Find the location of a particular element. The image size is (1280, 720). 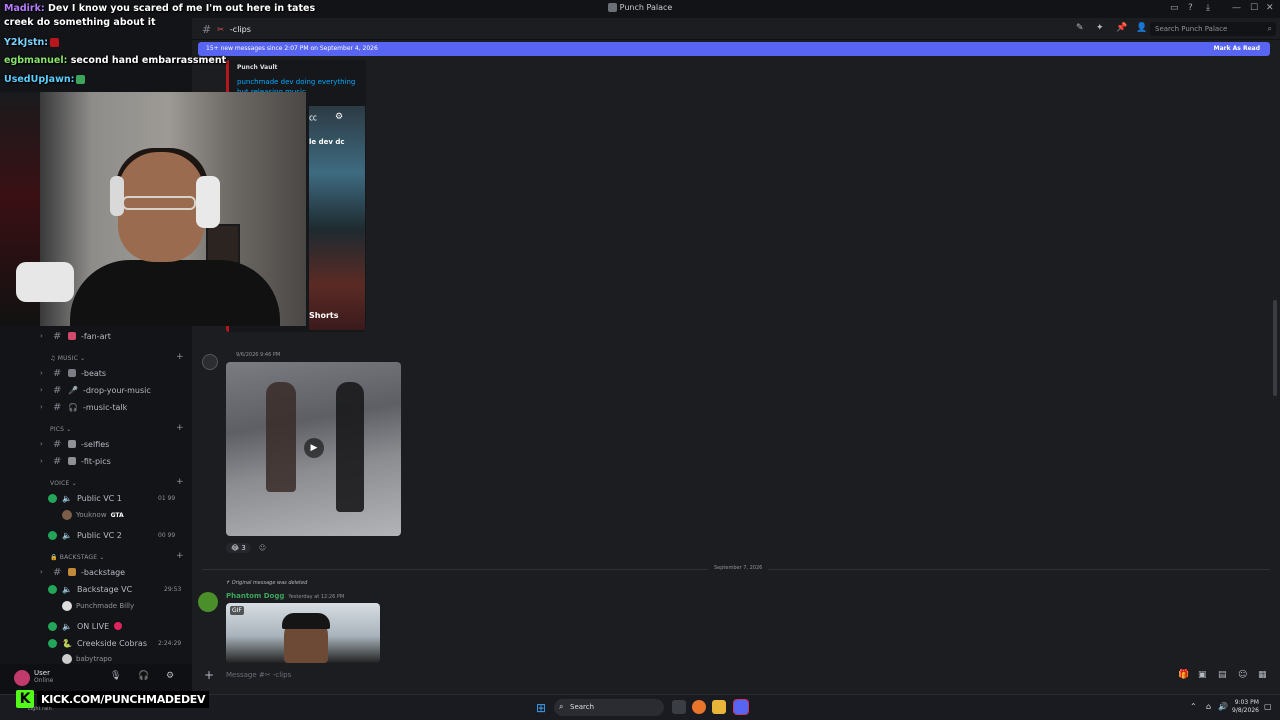

headphones-icon: 🎧 is located at coordinates (143, 676).